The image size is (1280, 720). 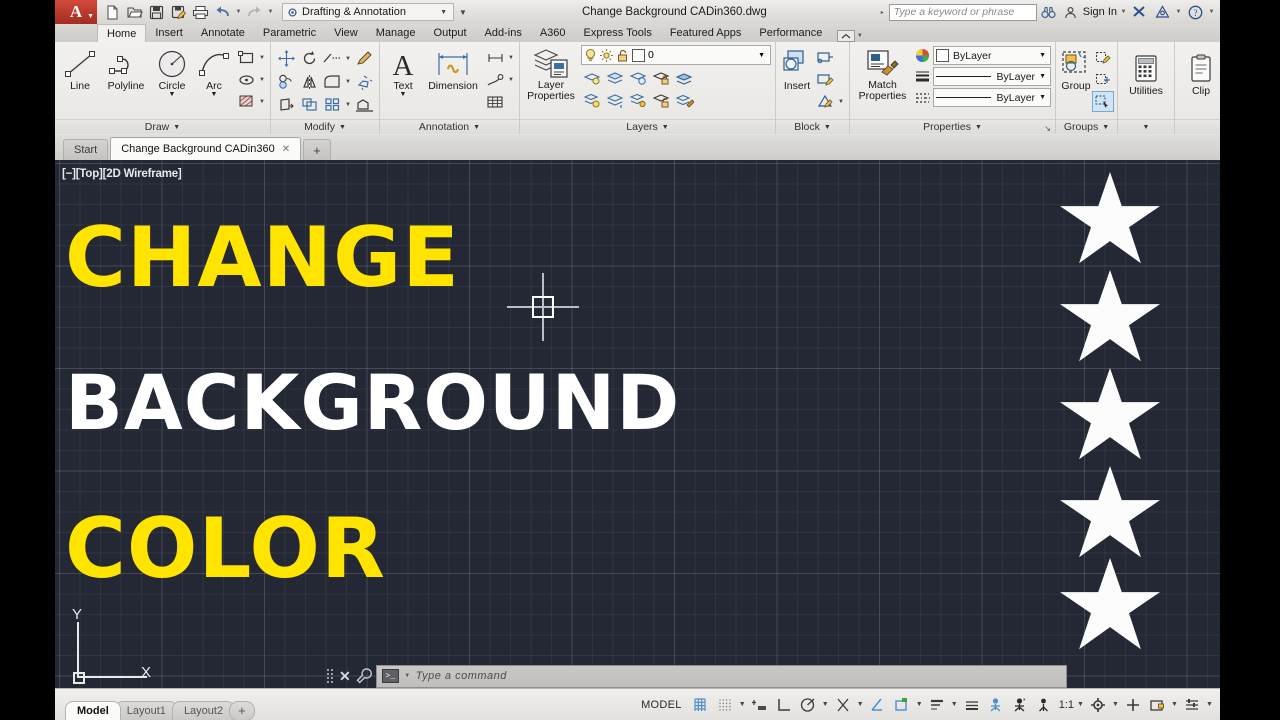 What do you see at coordinates (1086, 126) in the screenshot?
I see `panel-groups-title: Groups ▼` at bounding box center [1086, 126].